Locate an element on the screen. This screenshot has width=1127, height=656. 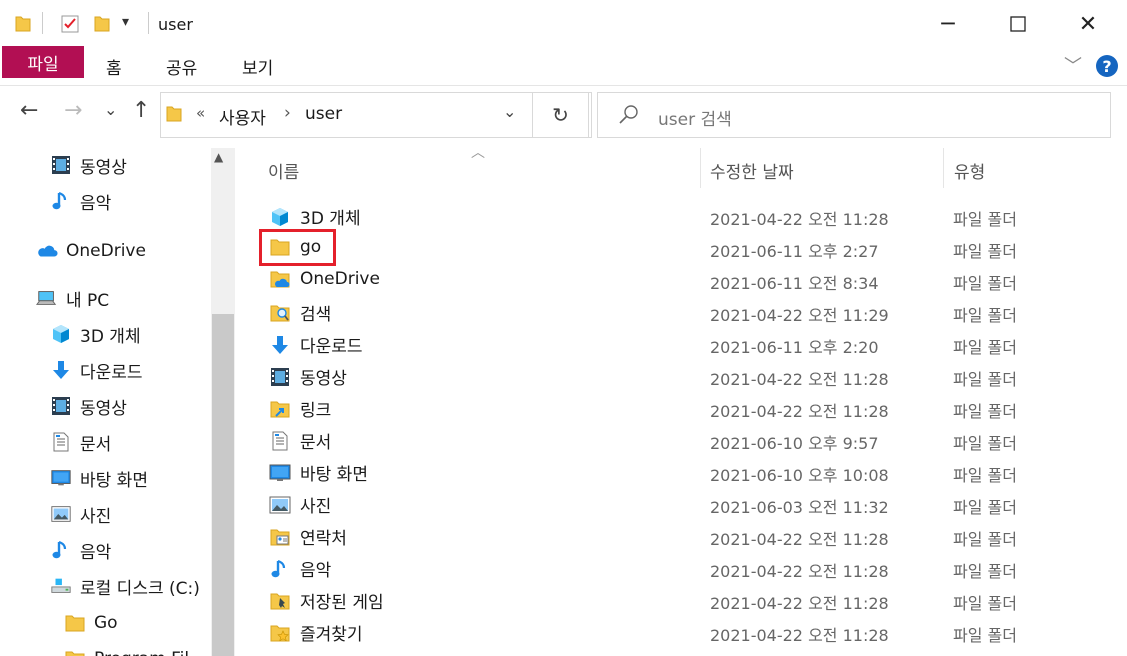
refresh-button: ↻ is located at coordinates (561, 115).